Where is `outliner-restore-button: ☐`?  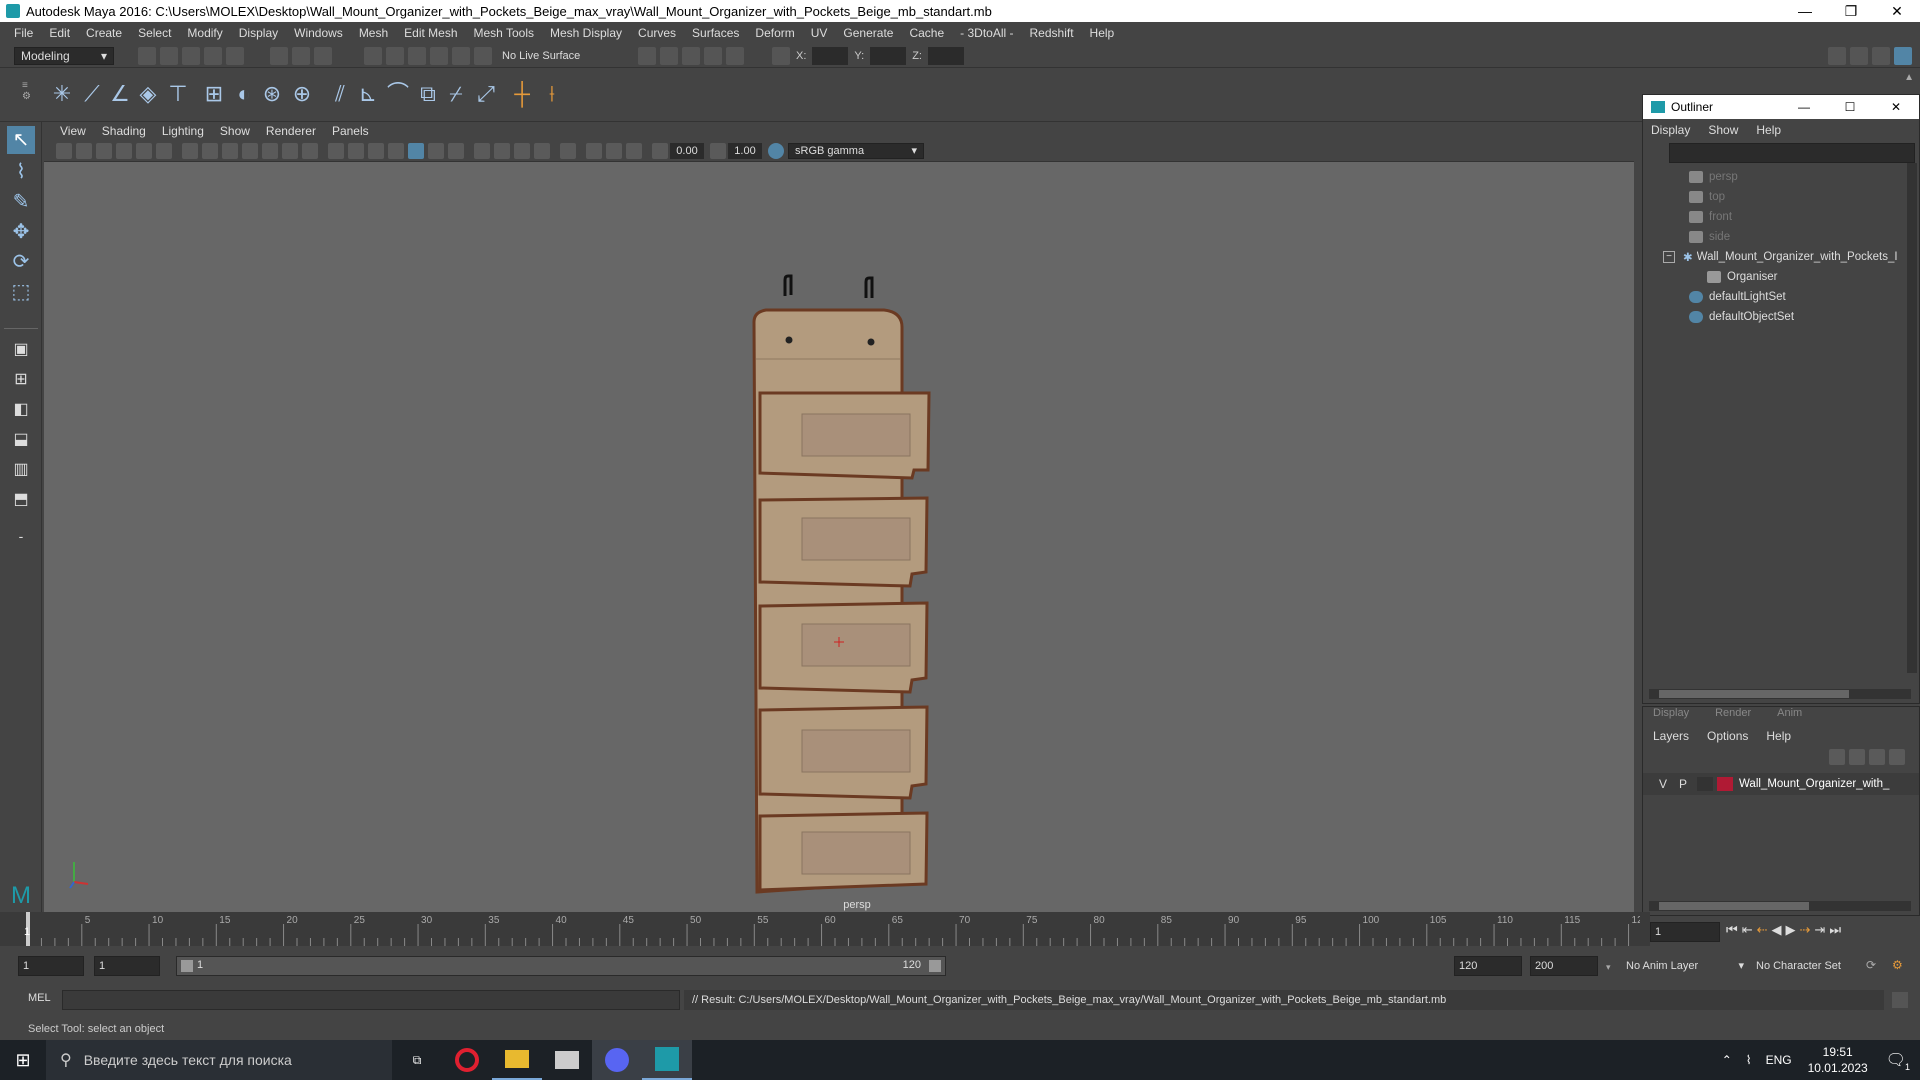
outliner-restore-button: ☐ is located at coordinates (1850, 107).